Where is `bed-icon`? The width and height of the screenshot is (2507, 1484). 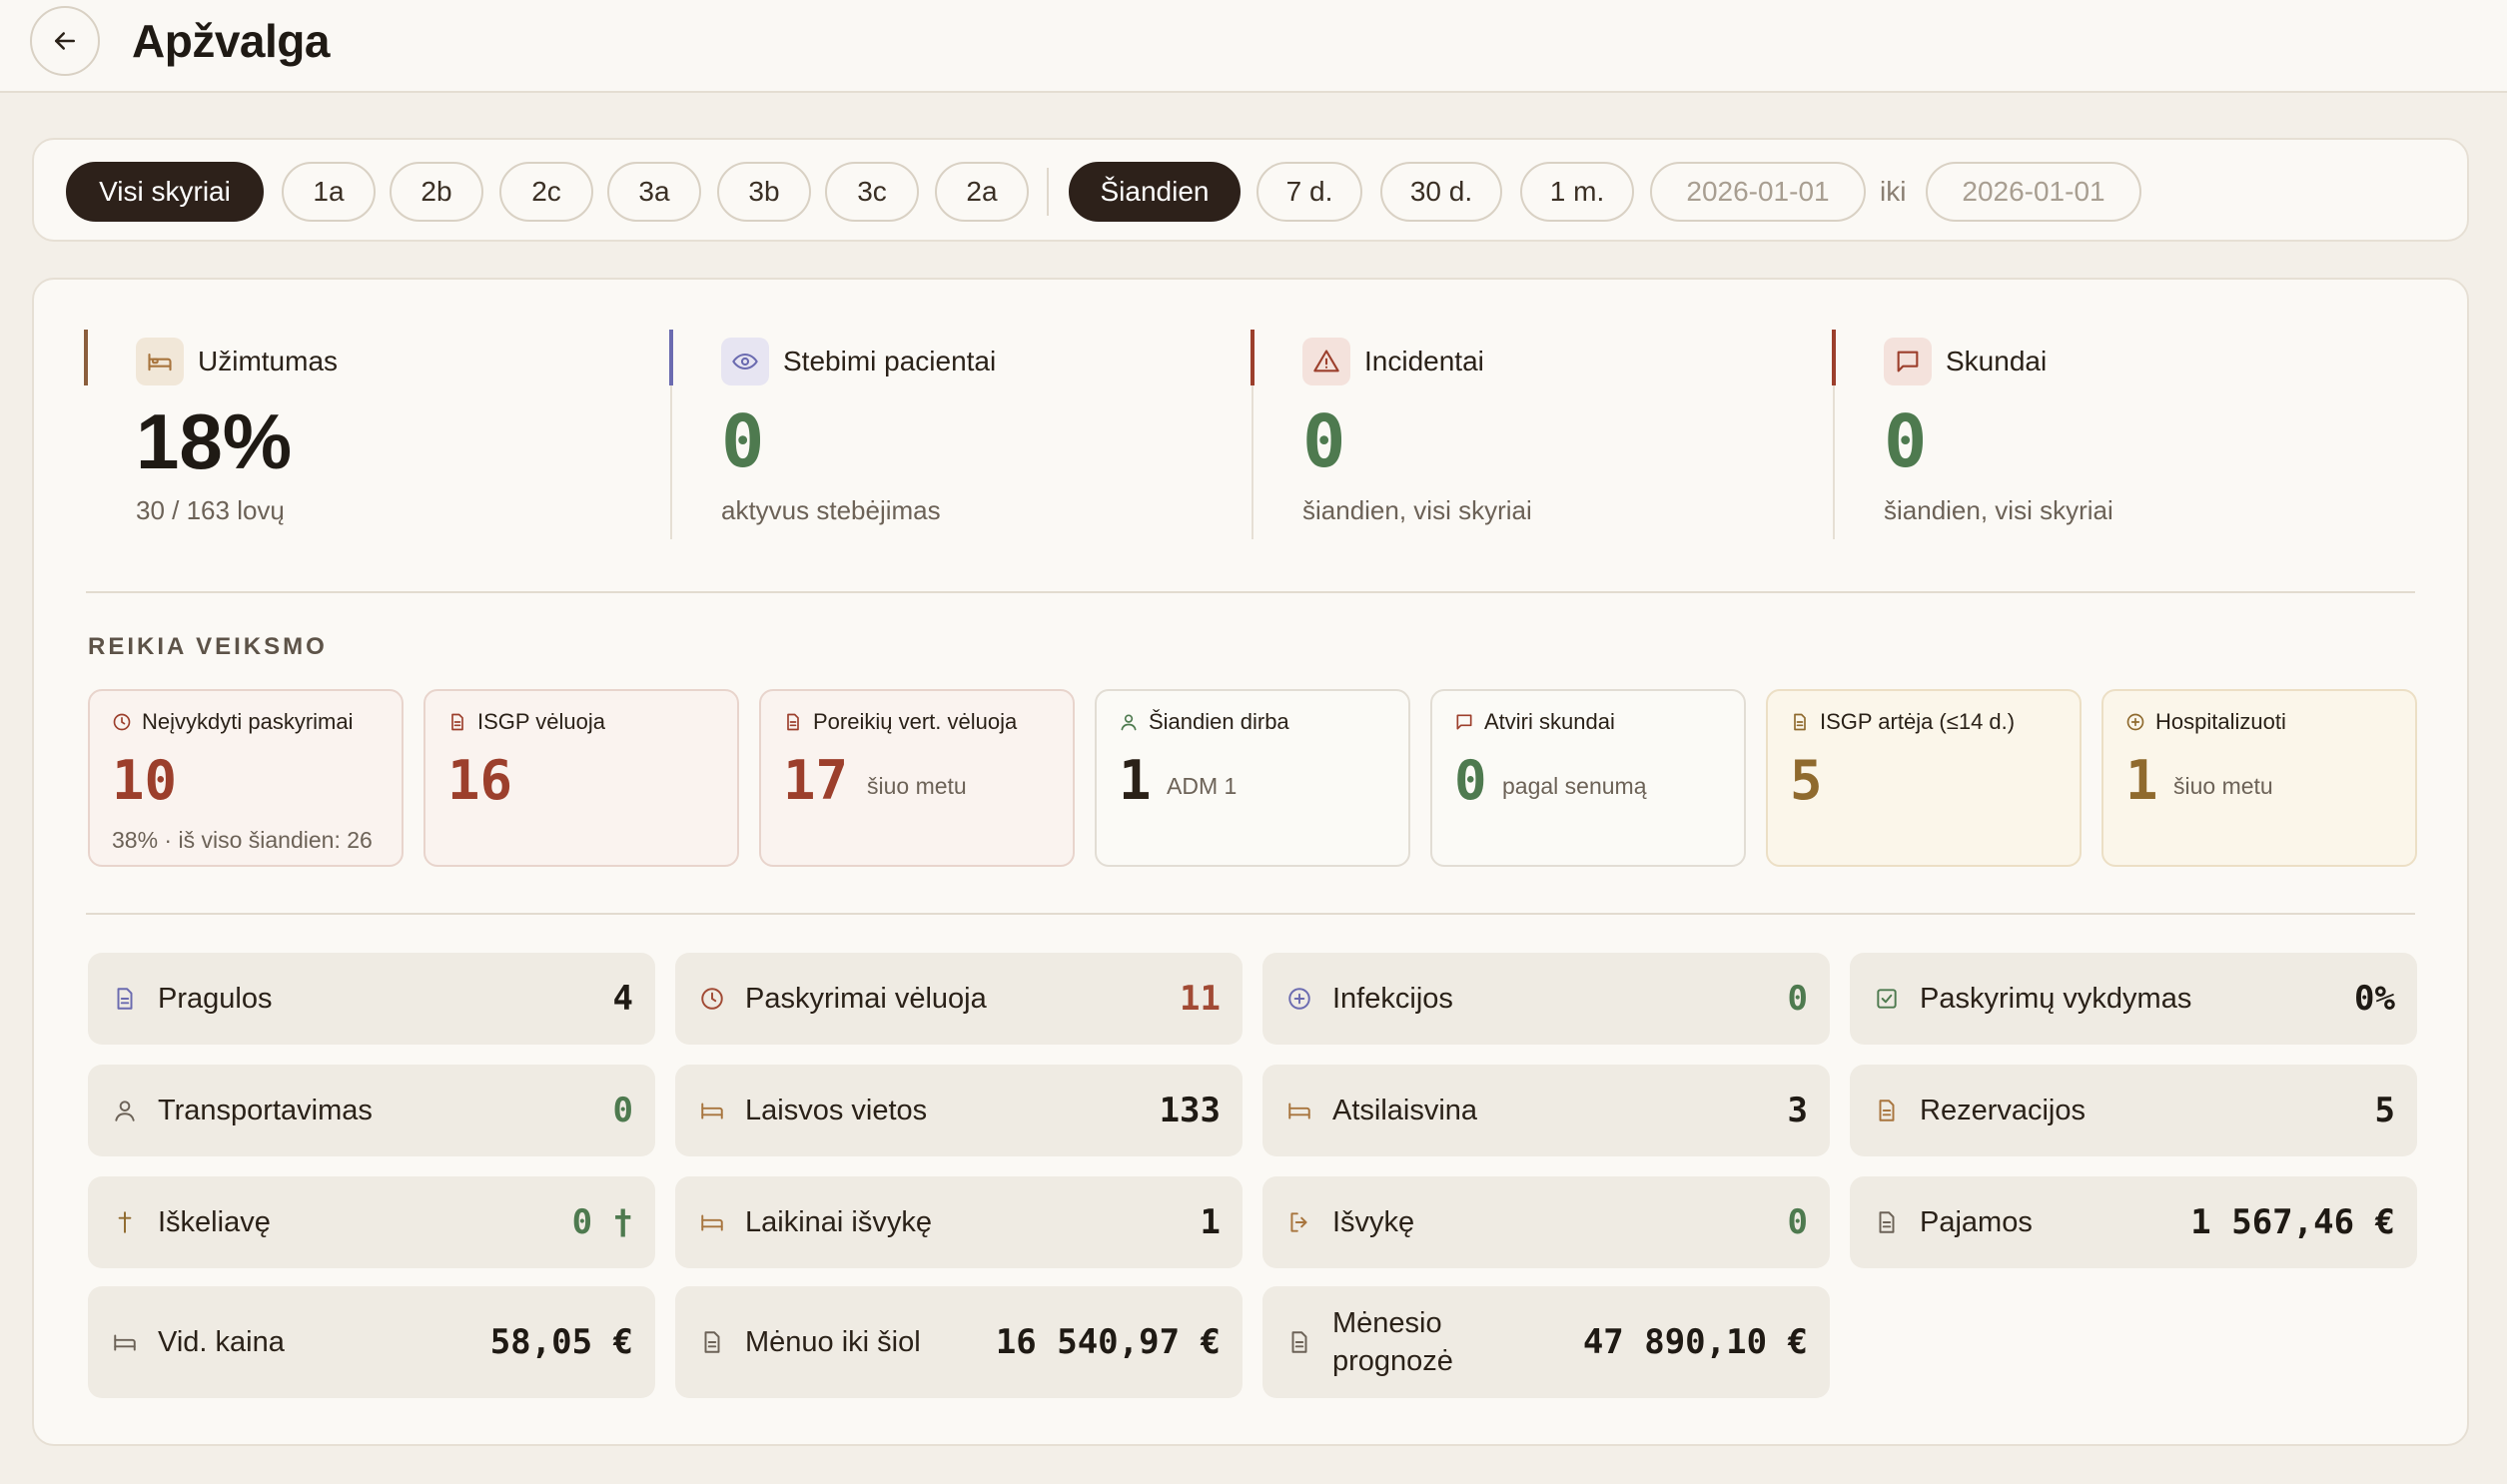 bed-icon is located at coordinates (712, 1222).